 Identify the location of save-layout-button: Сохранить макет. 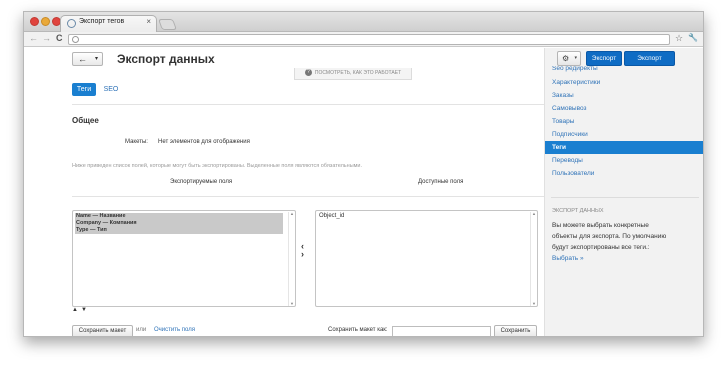
(102, 330).